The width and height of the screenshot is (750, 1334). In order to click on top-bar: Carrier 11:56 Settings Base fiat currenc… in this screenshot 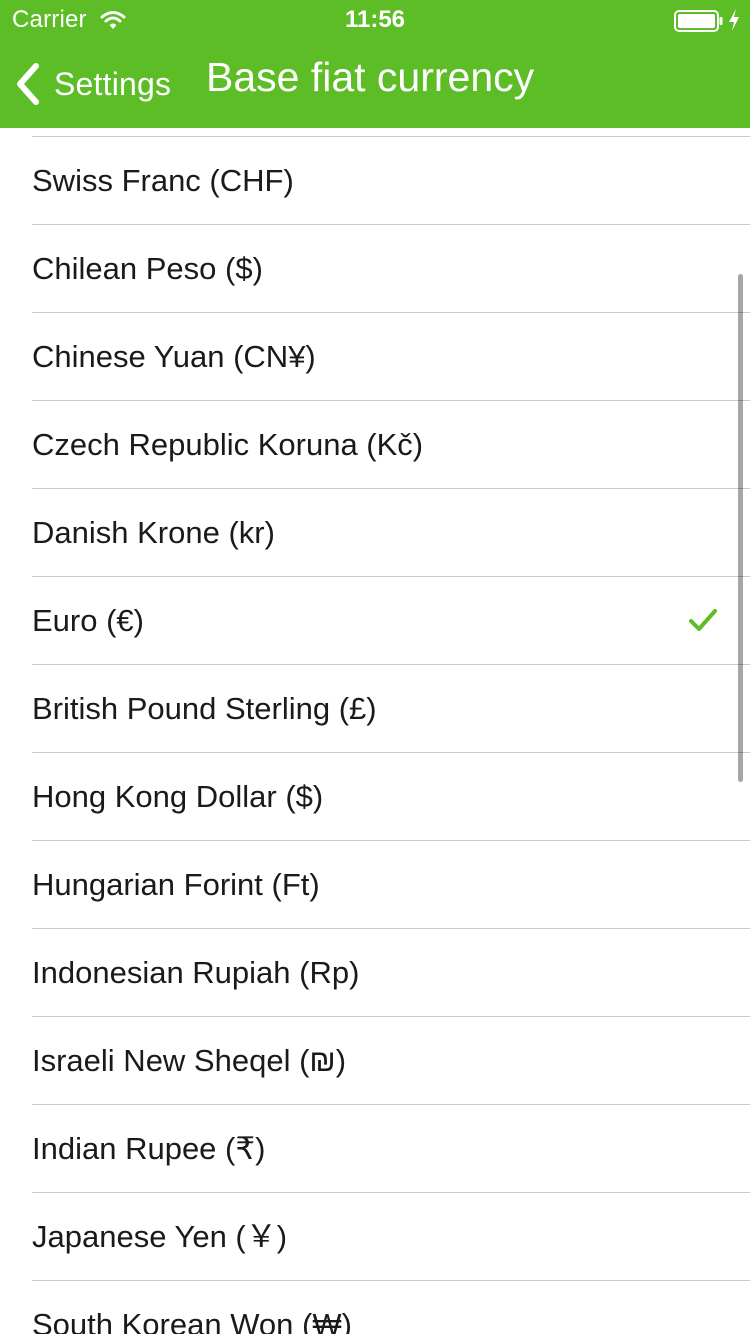, I will do `click(375, 64)`.